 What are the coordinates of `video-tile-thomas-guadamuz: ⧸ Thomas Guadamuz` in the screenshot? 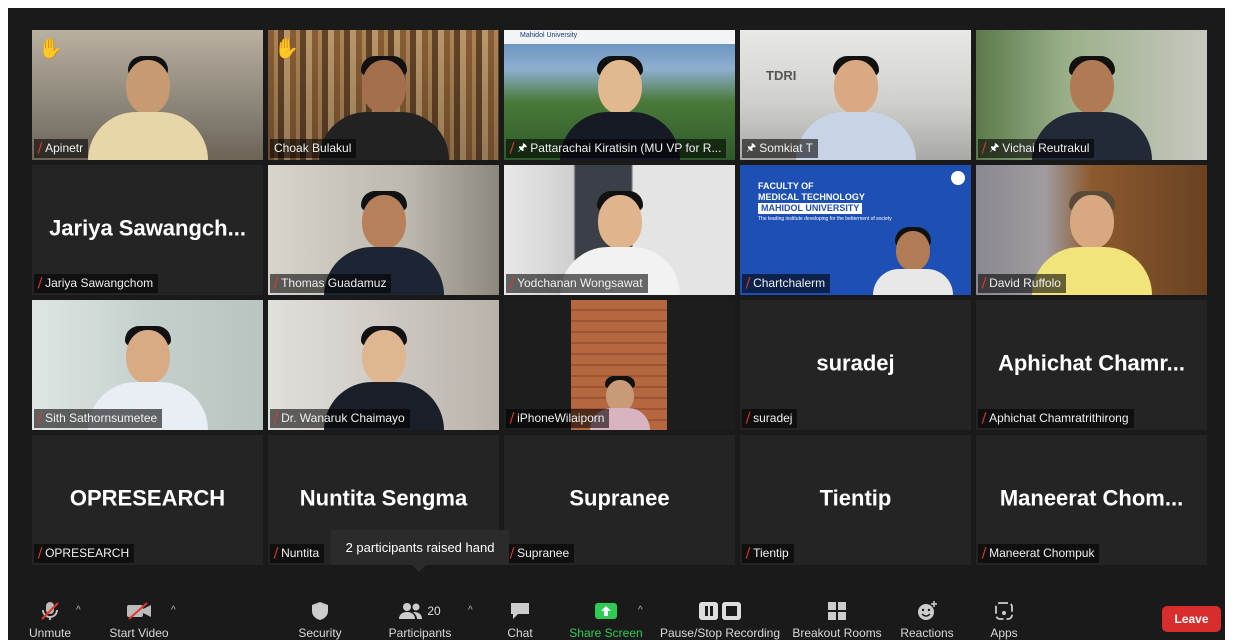 It's located at (383, 230).